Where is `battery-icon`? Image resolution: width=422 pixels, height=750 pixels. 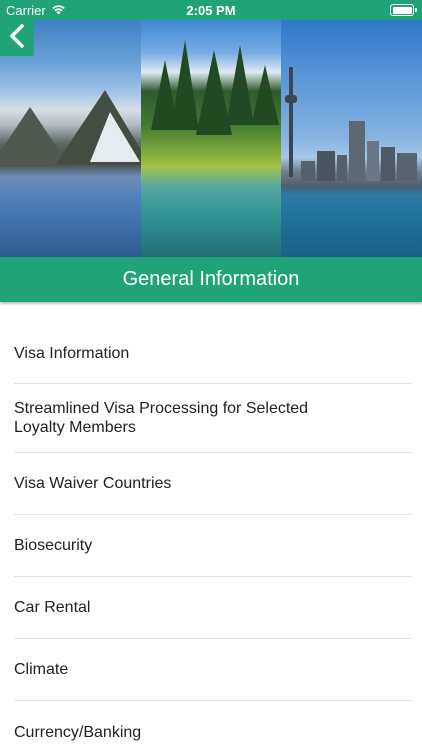 battery-icon is located at coordinates (403, 10).